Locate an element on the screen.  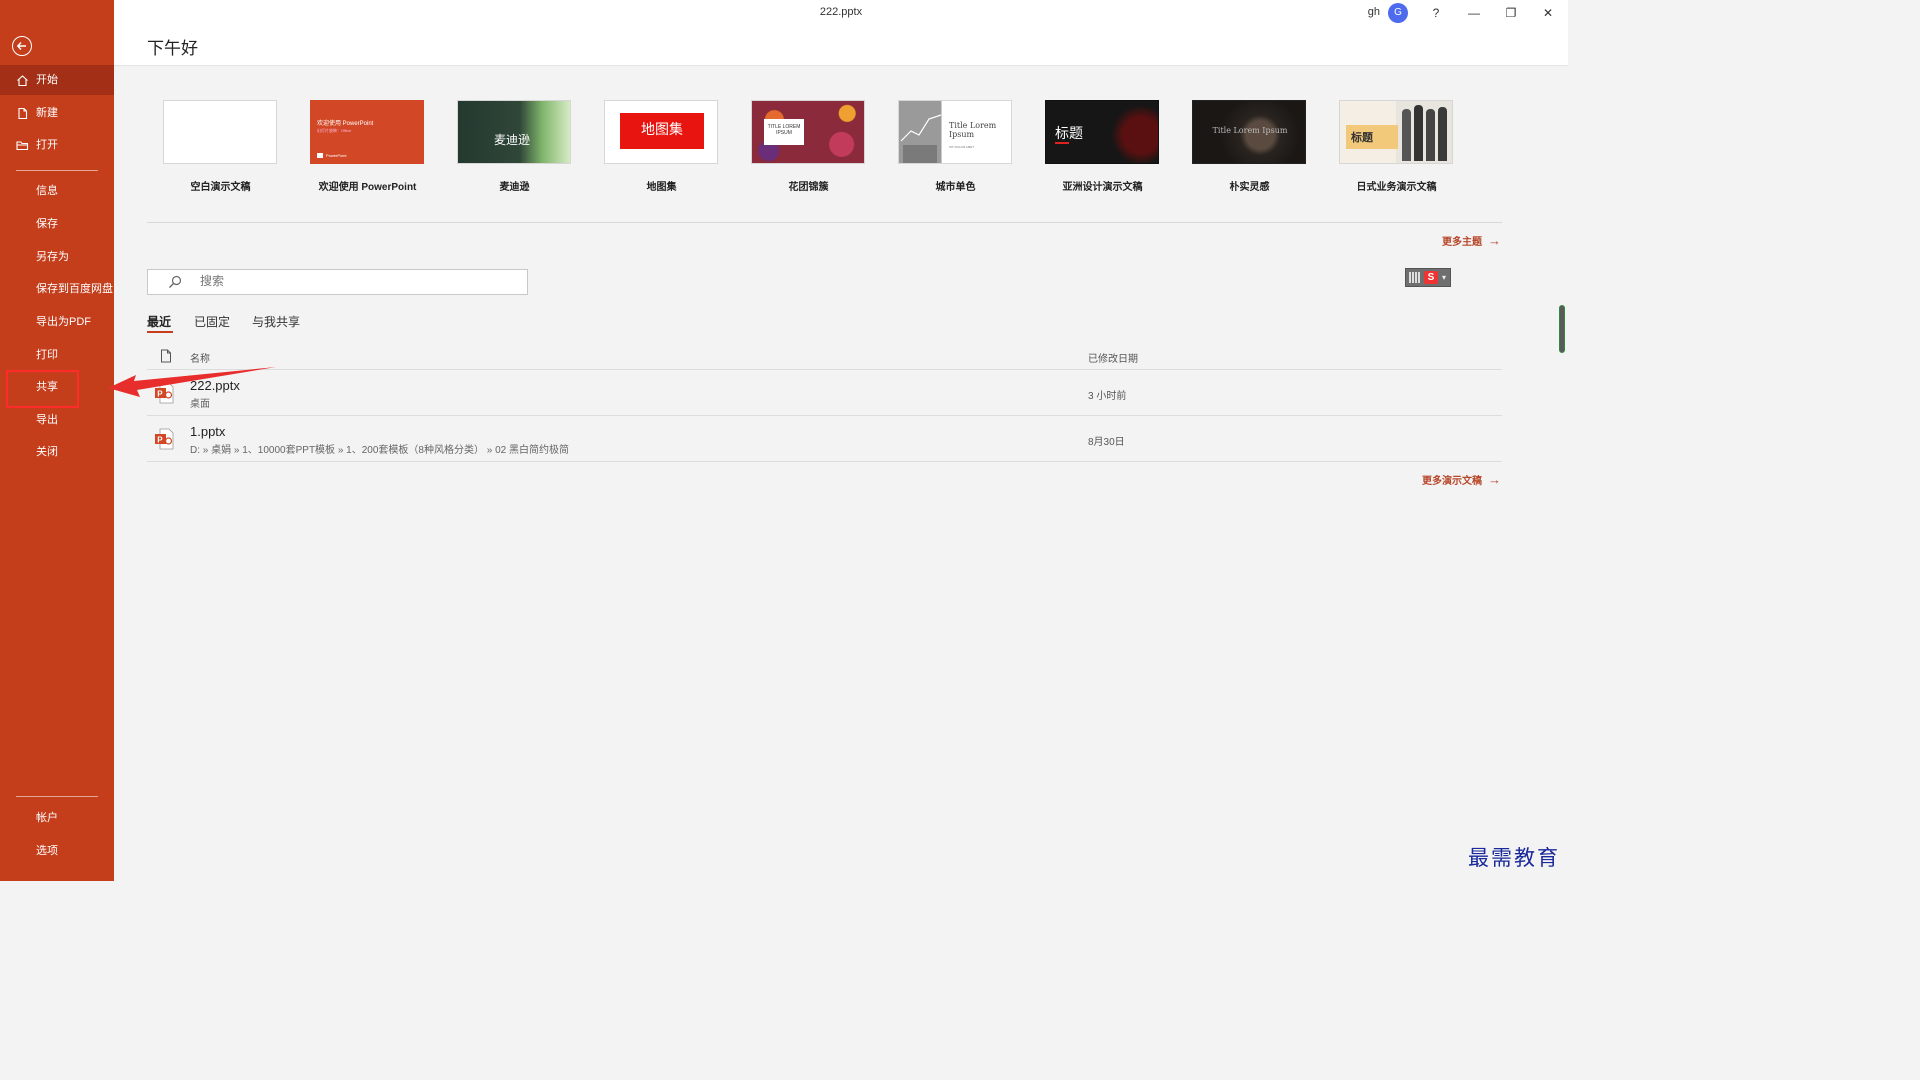
svg-text: P is located at coordinates (160, 440).